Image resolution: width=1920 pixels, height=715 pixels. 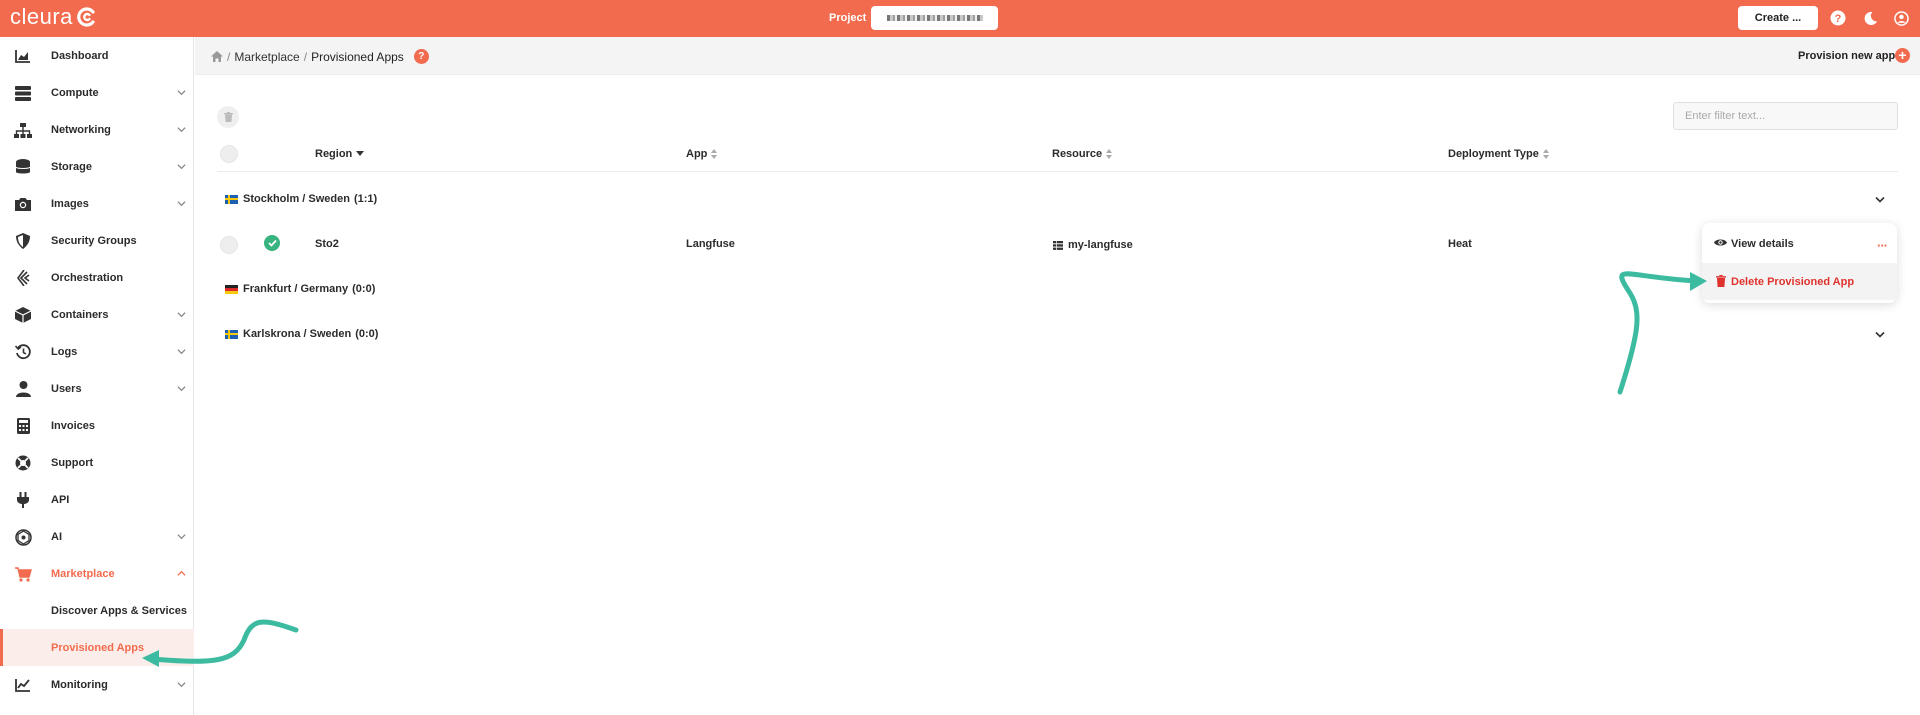 I want to click on annotation-arrow-delete, so click(x=1662, y=333).